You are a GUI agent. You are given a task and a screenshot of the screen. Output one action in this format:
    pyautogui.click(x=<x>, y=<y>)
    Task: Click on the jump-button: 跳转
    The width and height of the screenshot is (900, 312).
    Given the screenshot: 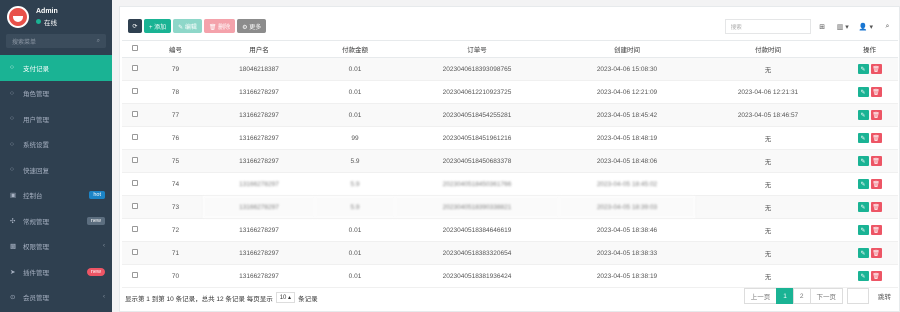 What is the action you would take?
    pyautogui.click(x=884, y=296)
    